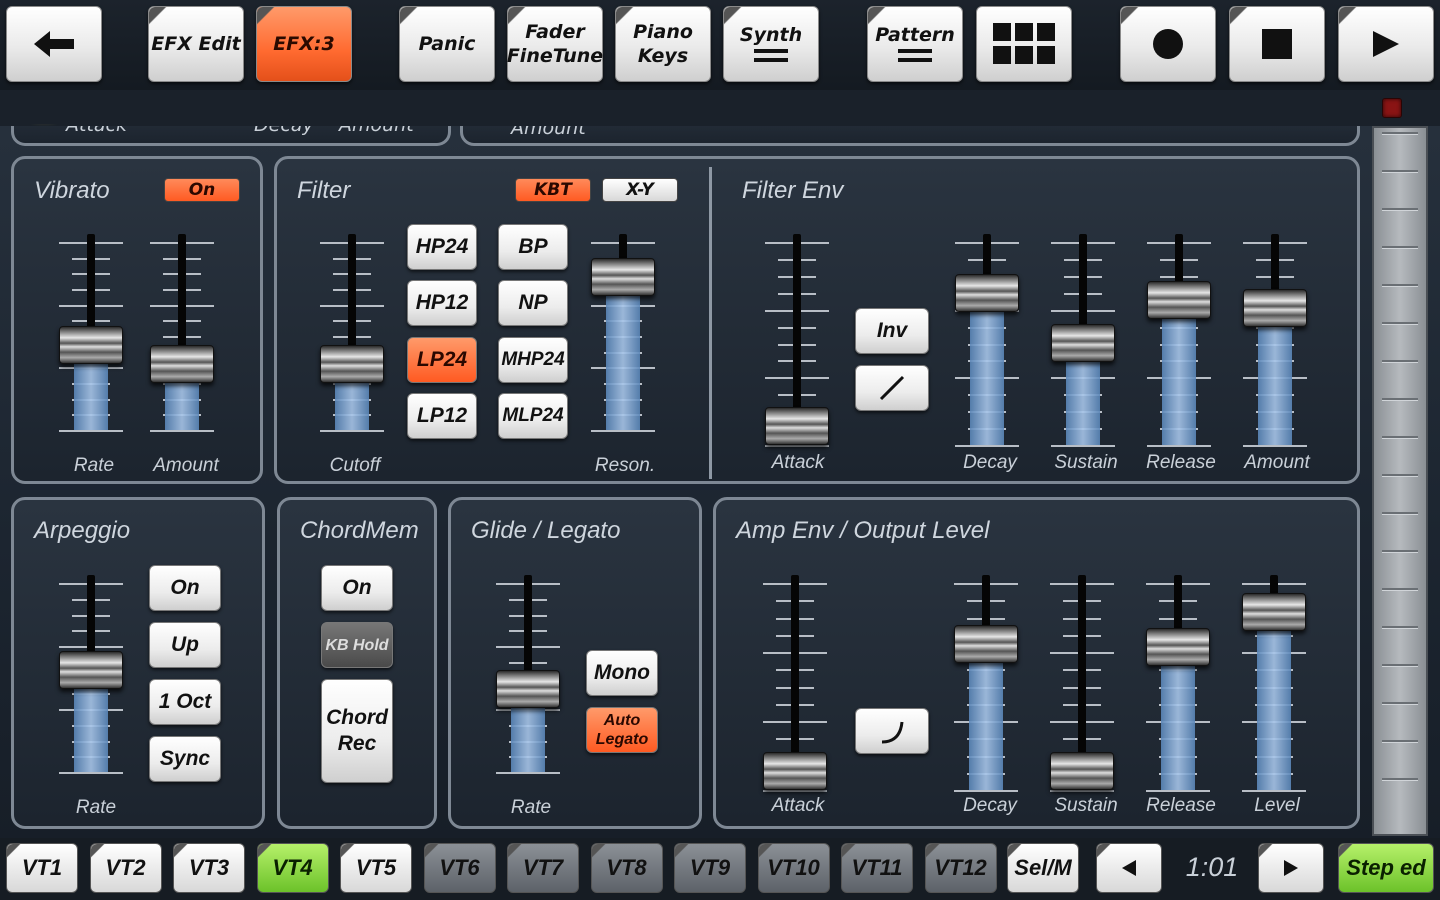 Image resolution: width=1440 pixels, height=900 pixels. Describe the element at coordinates (292, 868) in the screenshot. I see `track-button-vt4: VT4` at that location.